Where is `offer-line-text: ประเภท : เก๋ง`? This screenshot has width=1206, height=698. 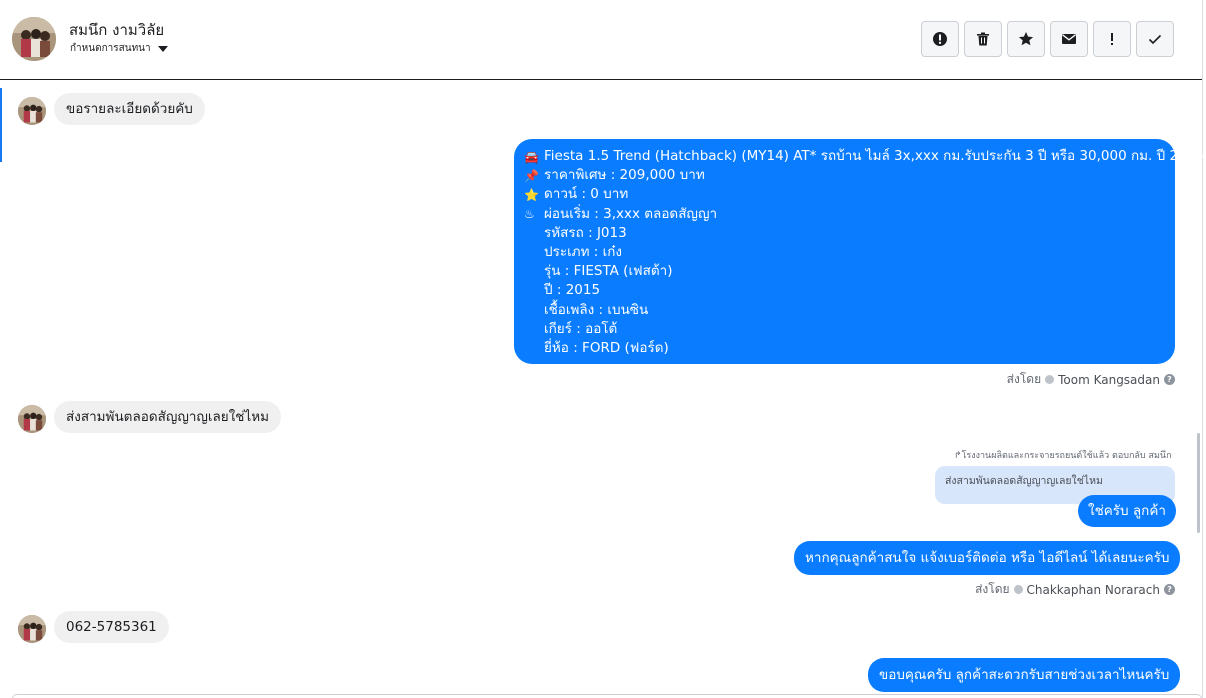 offer-line-text: ประเภท : เก๋ง is located at coordinates (583, 251).